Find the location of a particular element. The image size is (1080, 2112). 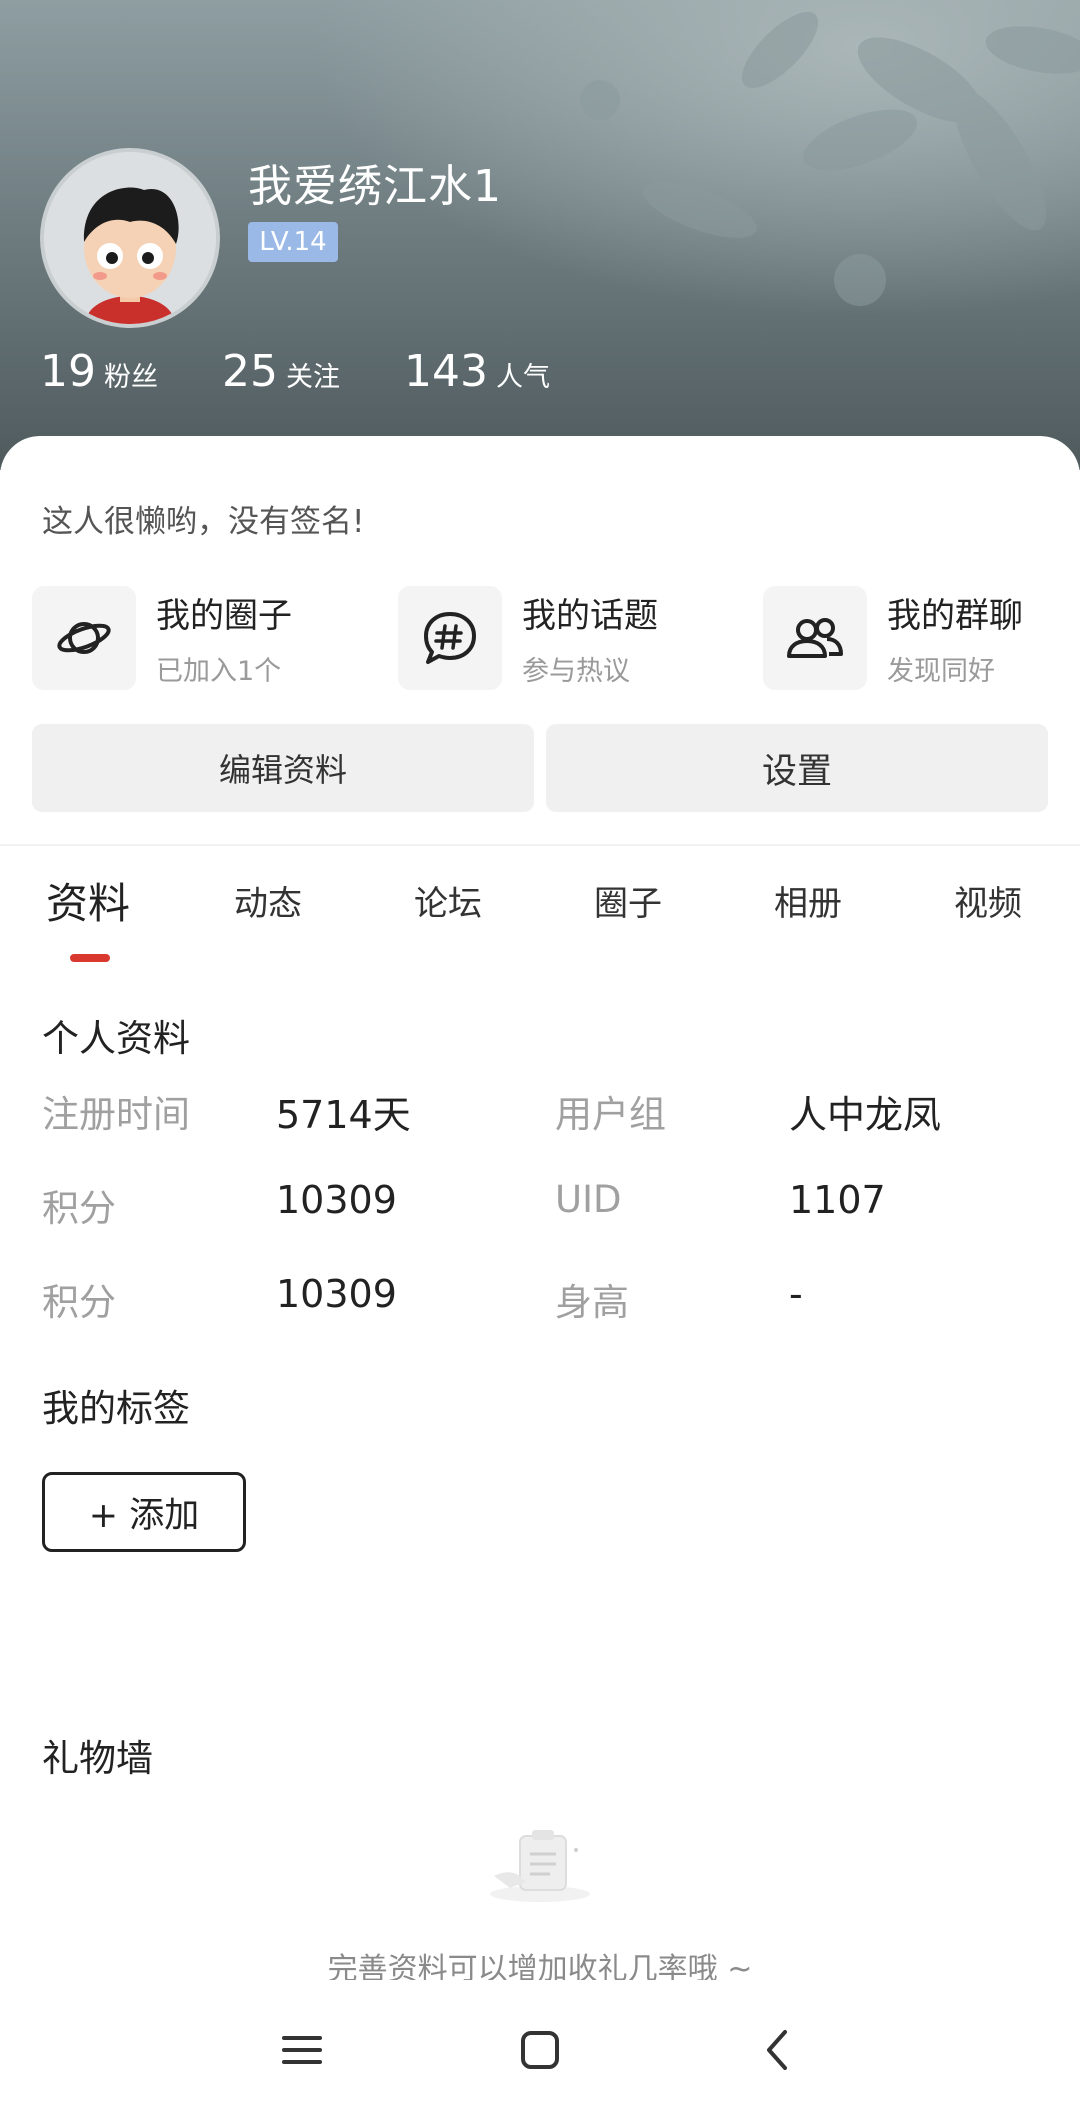

stat-label: 粉丝 is located at coordinates (131, 377).